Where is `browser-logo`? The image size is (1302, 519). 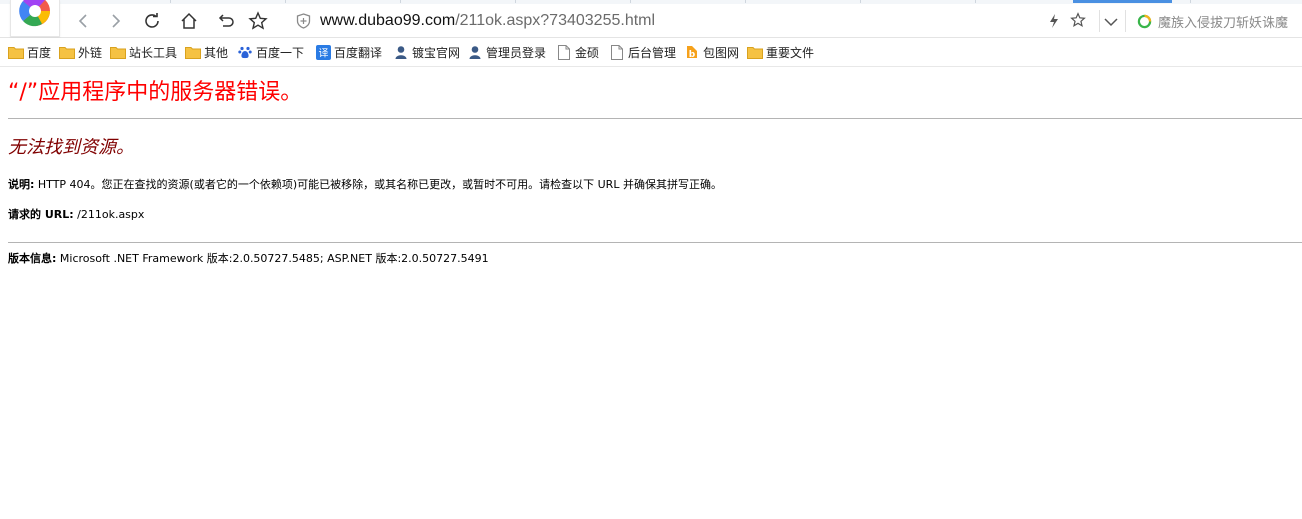 browser-logo is located at coordinates (35, 18).